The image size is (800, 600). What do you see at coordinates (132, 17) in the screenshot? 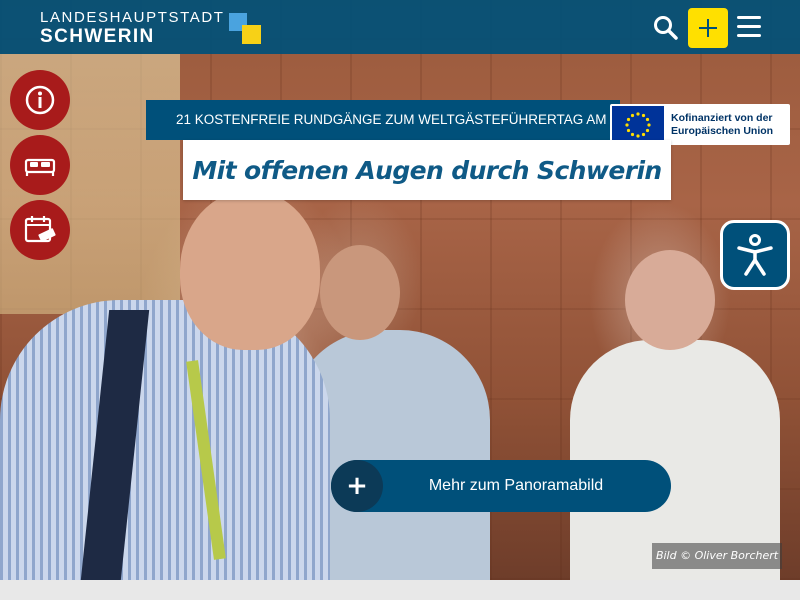
I see `logo-line1: LANDESHAUPTSTADT` at bounding box center [132, 17].